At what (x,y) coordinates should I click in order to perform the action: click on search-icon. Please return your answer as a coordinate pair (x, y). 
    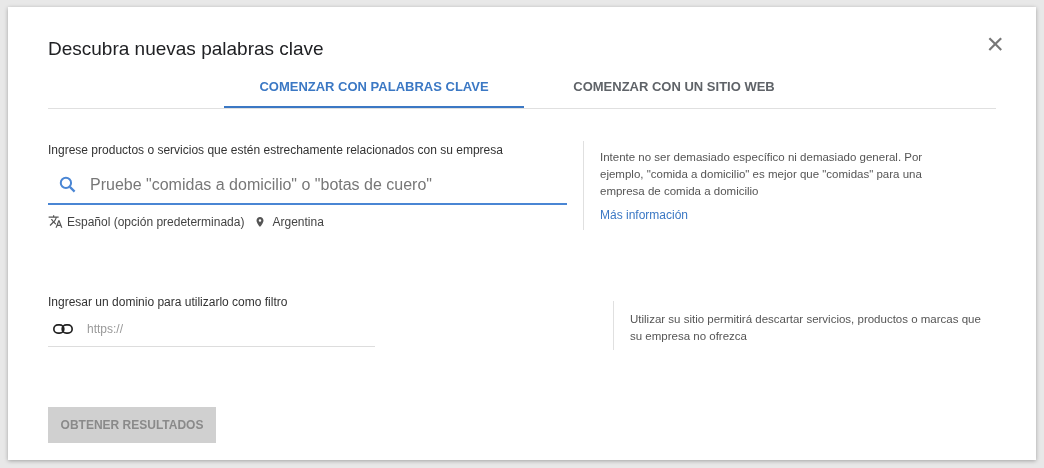
    Looking at the image, I should click on (67, 184).